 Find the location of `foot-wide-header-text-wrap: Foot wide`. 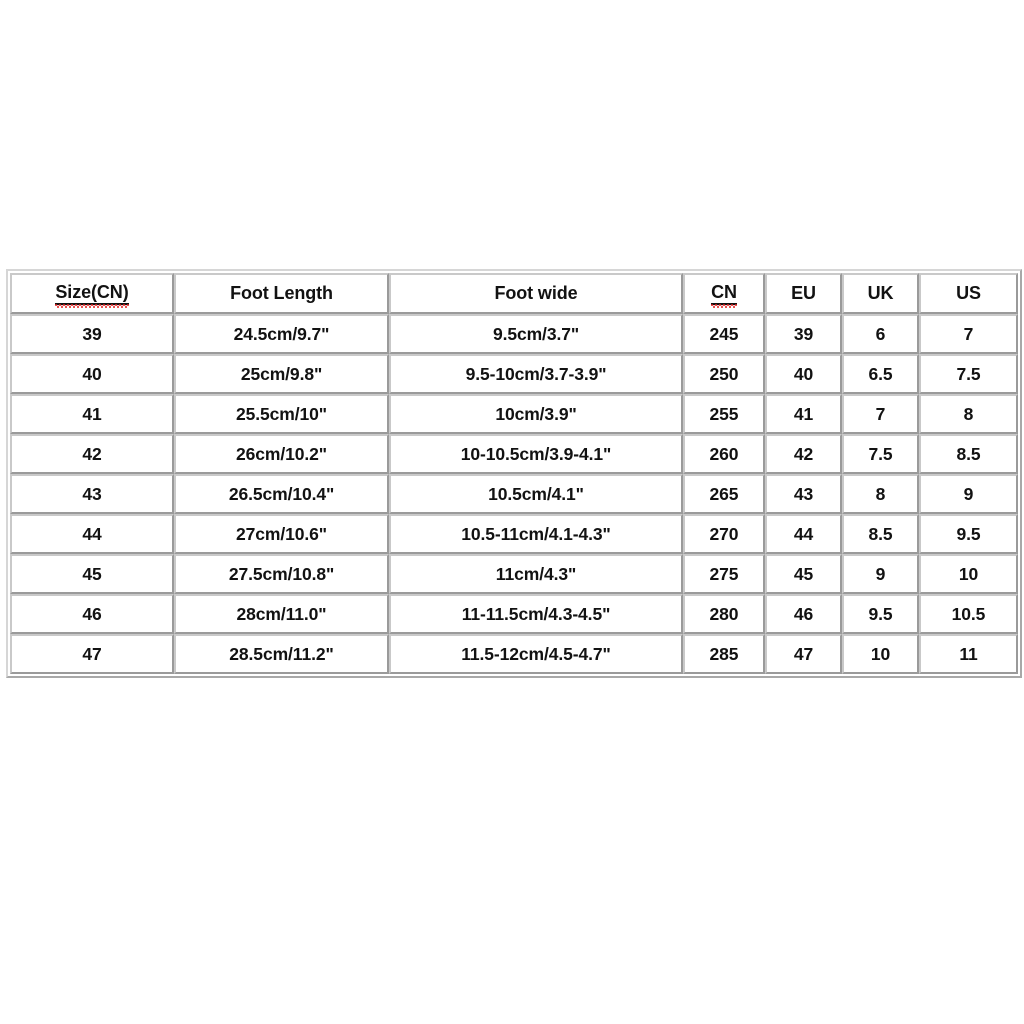

foot-wide-header-text-wrap: Foot wide is located at coordinates (536, 293).